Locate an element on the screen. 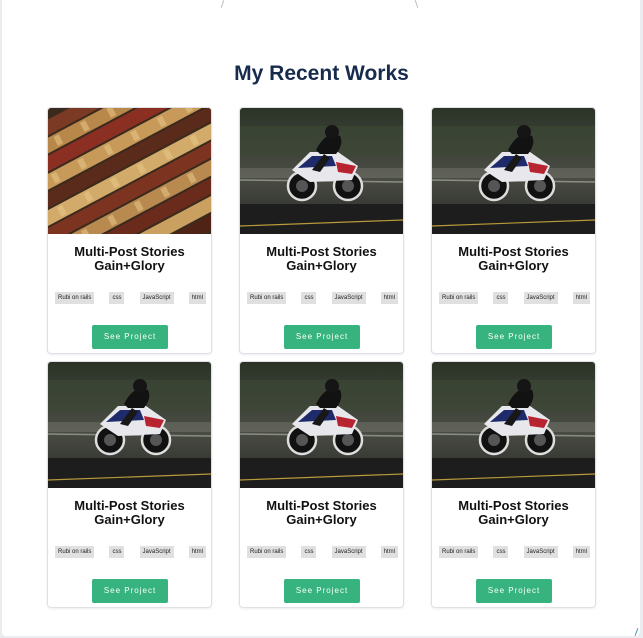 The image size is (643, 638). project-image-books is located at coordinates (129, 171).